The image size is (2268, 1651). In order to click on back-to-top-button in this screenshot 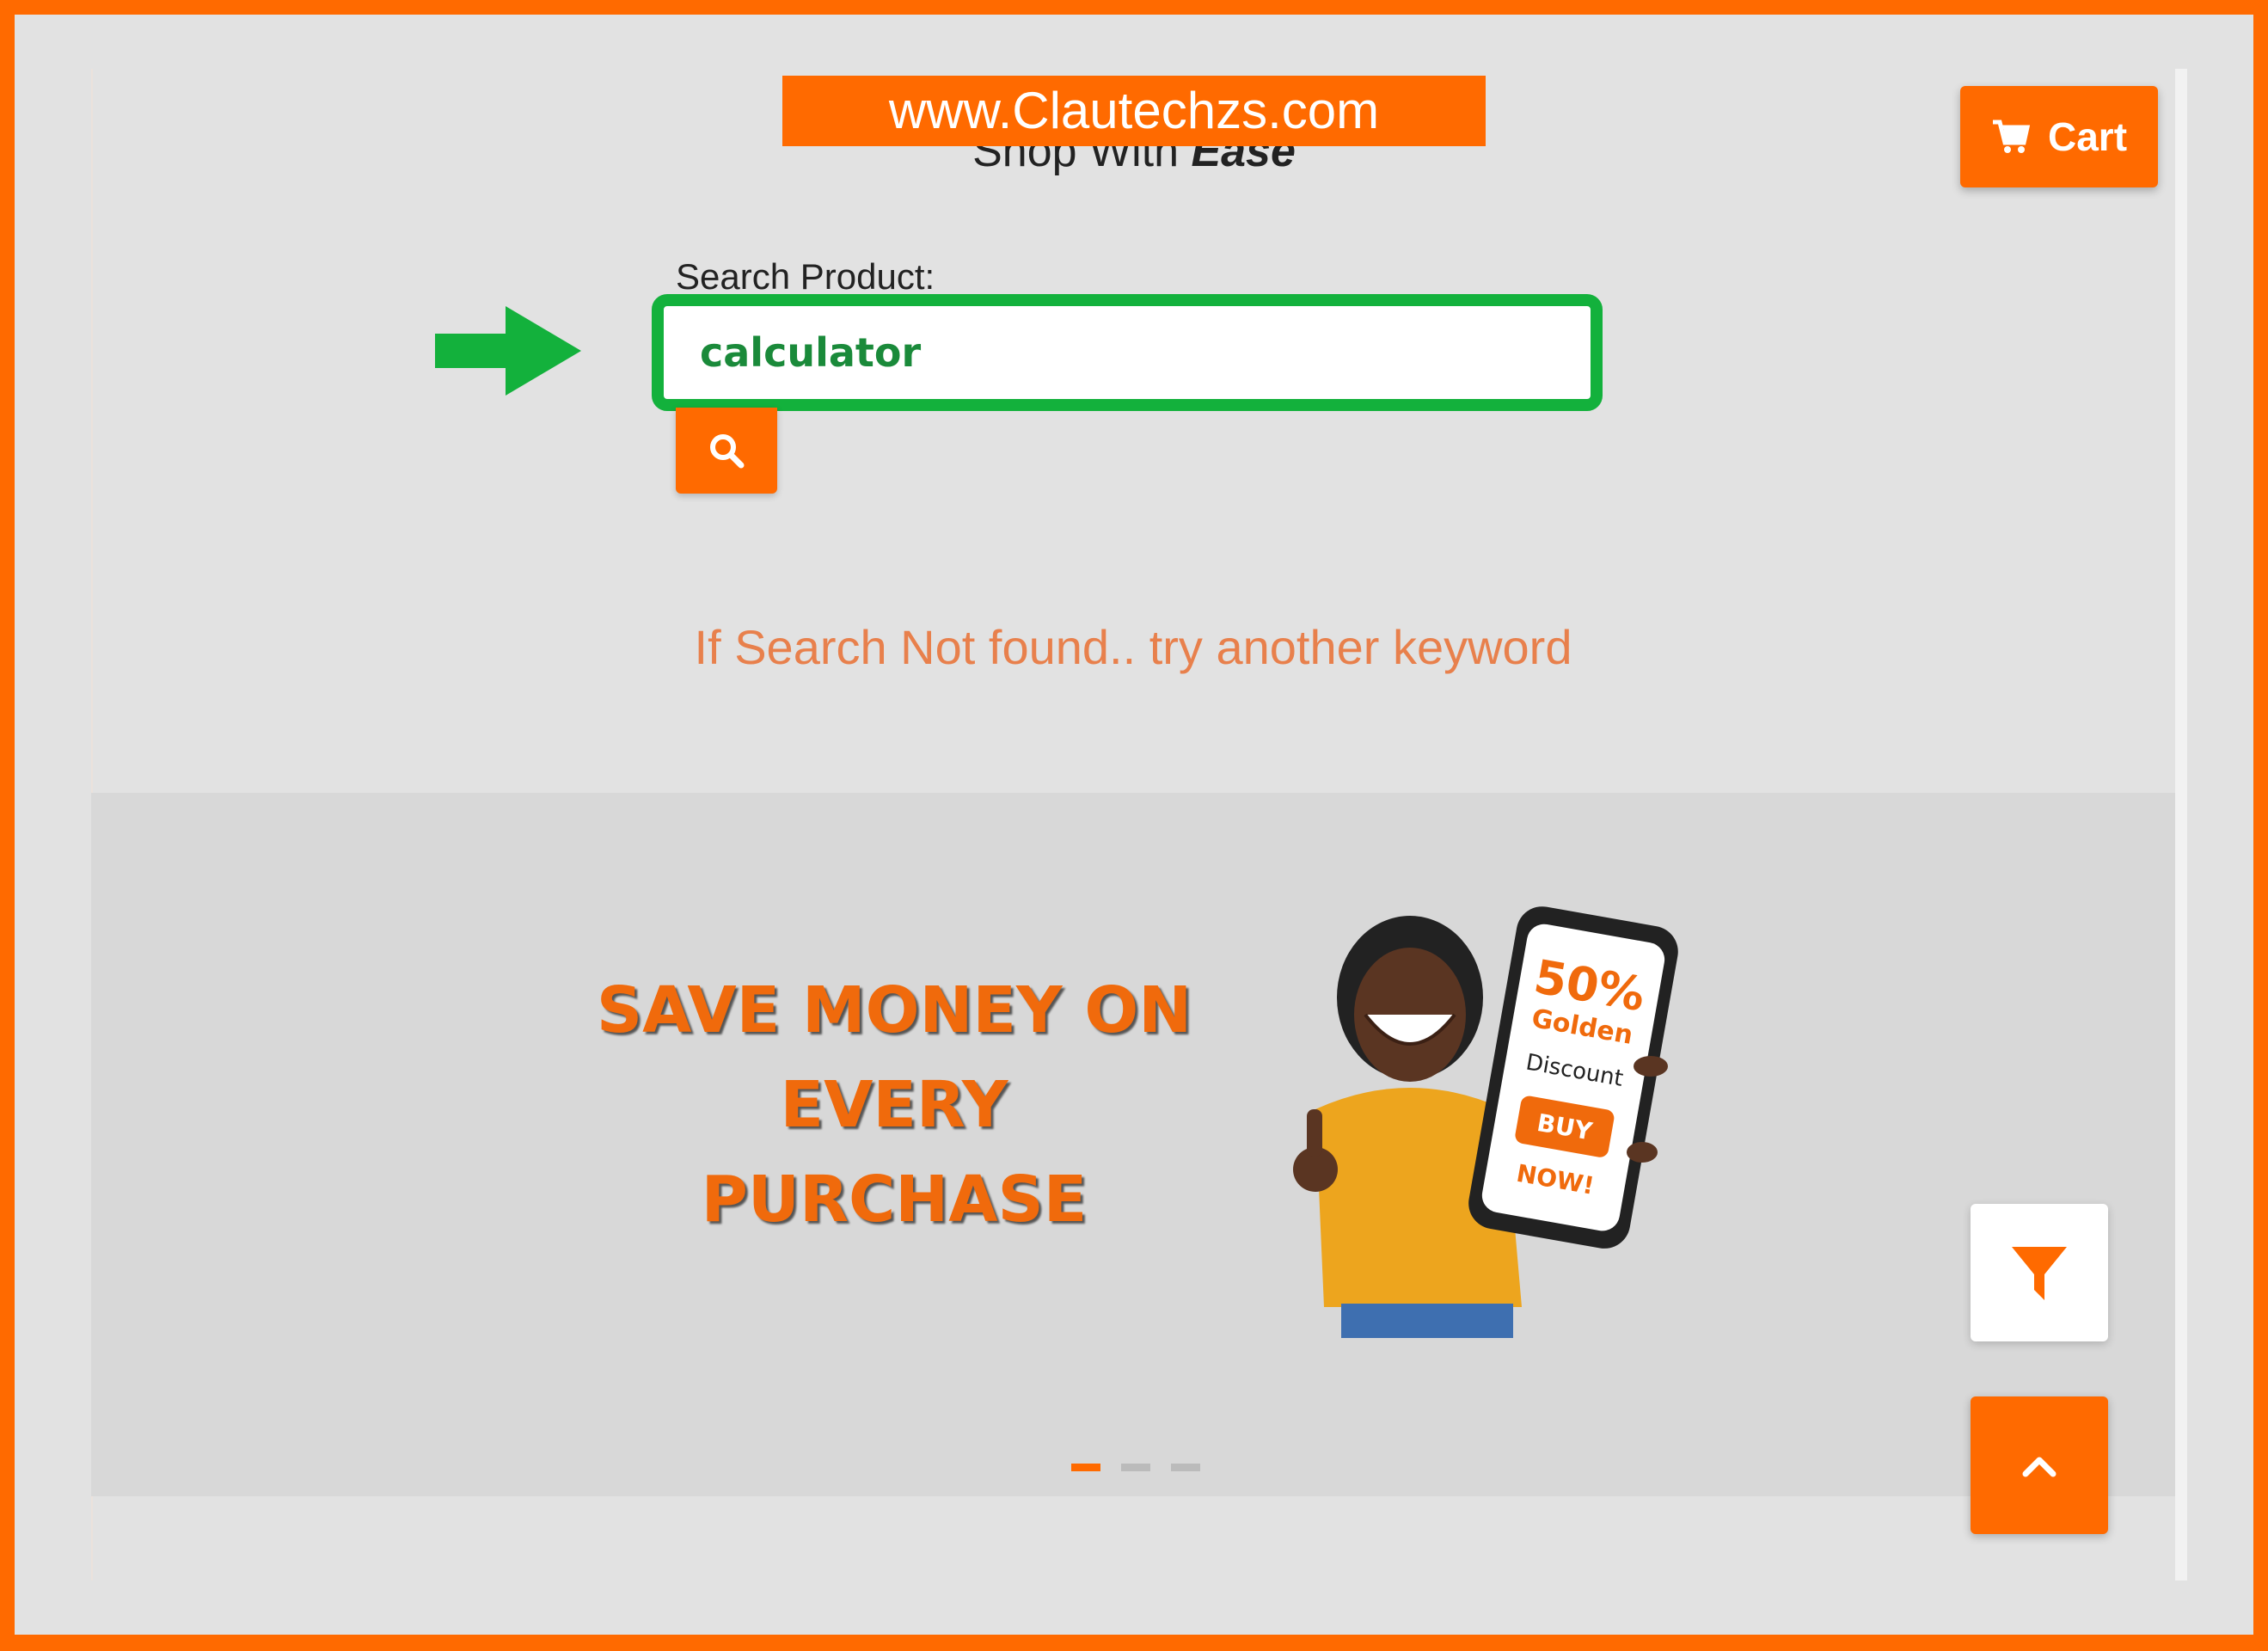, I will do `click(2039, 1465)`.